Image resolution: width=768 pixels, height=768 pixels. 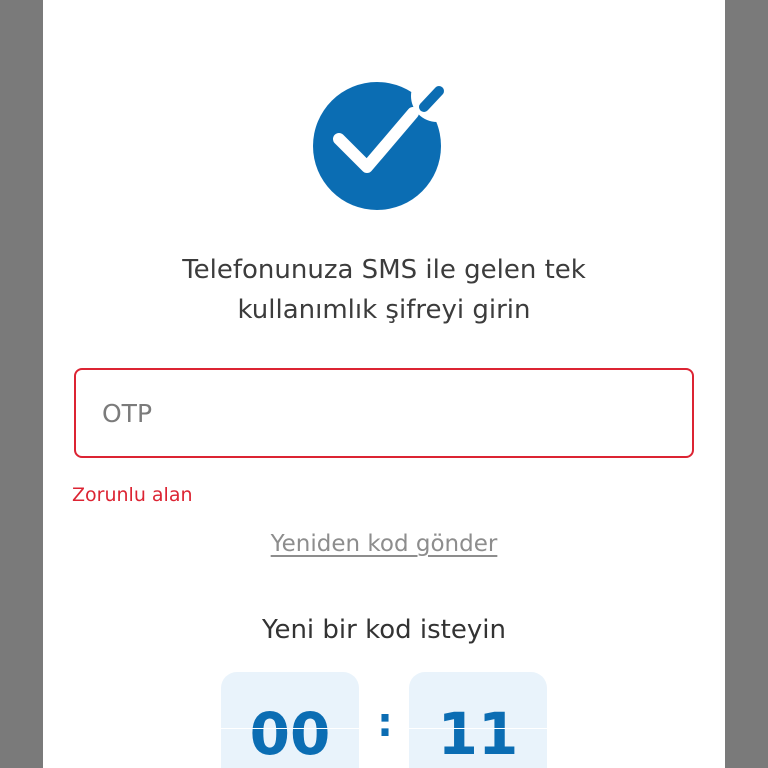 What do you see at coordinates (384, 310) in the screenshot?
I see `instructions-line-2: kullanımlık şifreyi girin` at bounding box center [384, 310].